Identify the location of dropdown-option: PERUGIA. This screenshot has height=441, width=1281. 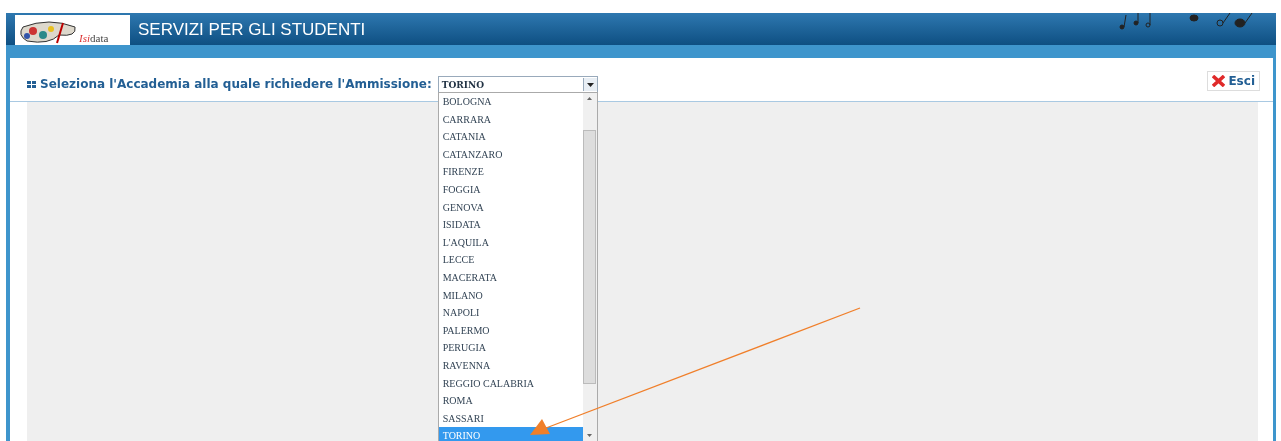
(510, 348).